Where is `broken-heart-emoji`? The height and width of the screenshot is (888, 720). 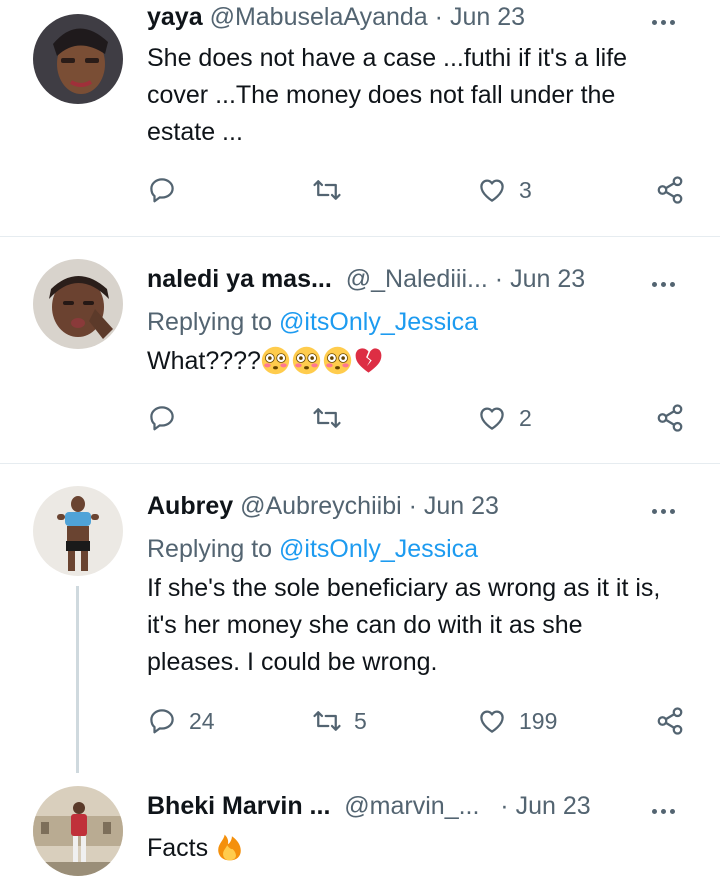 broken-heart-emoji is located at coordinates (368, 360).